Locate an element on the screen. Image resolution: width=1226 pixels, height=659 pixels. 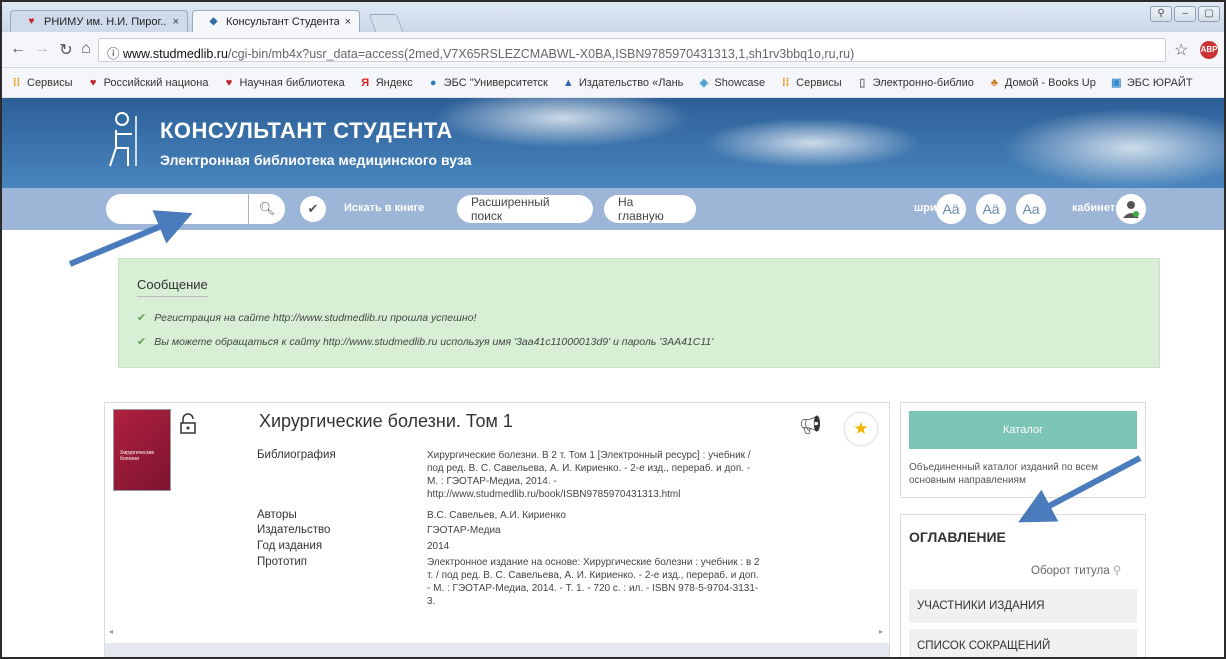
megaphone-icon: 📢︎ is located at coordinates (810, 425).